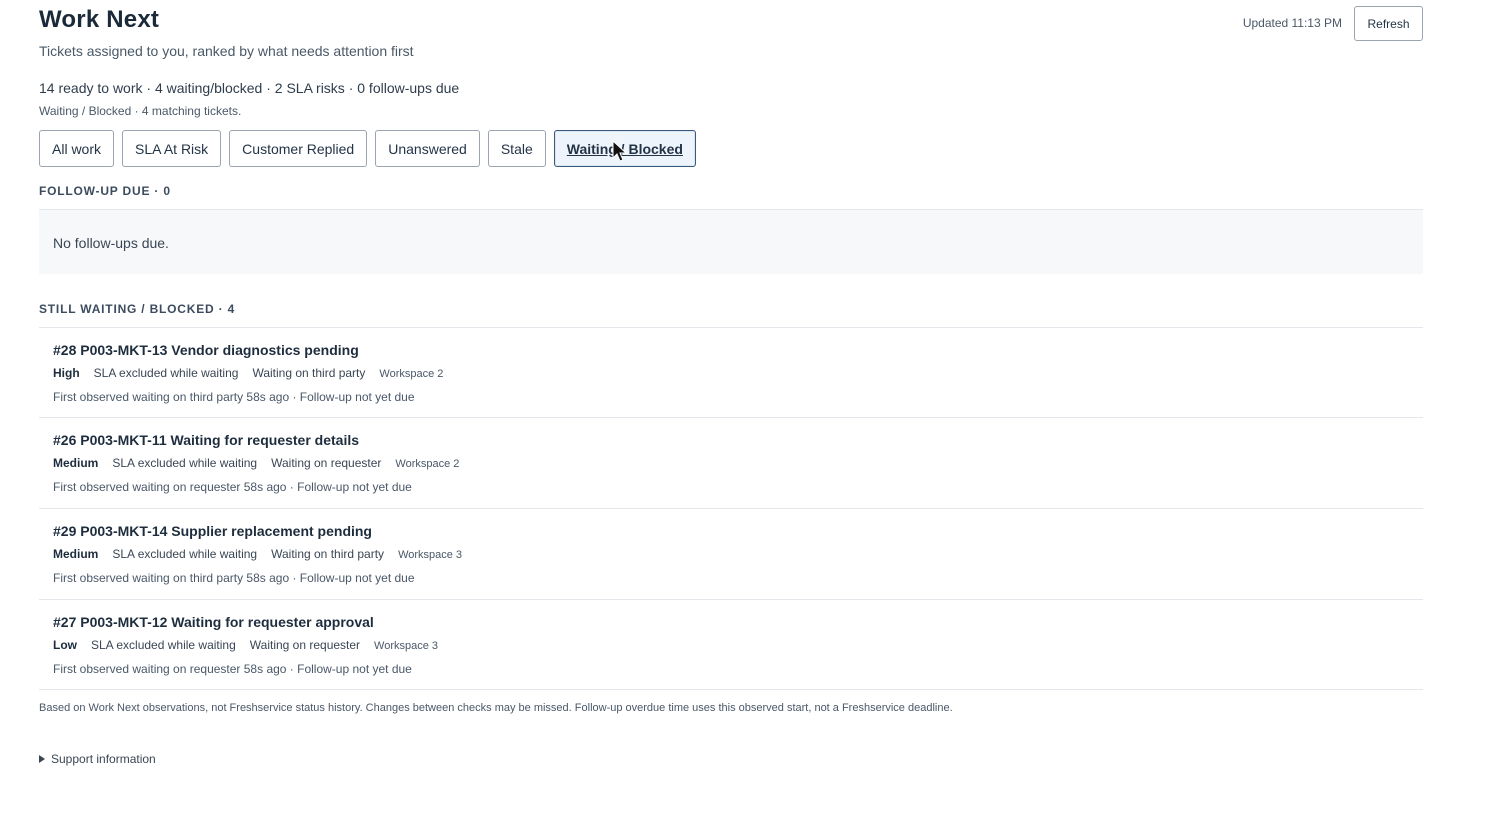 This screenshot has width=1500, height=820. What do you see at coordinates (172, 148) in the screenshot?
I see `filter-sla-at-risk: SLA At Risk` at bounding box center [172, 148].